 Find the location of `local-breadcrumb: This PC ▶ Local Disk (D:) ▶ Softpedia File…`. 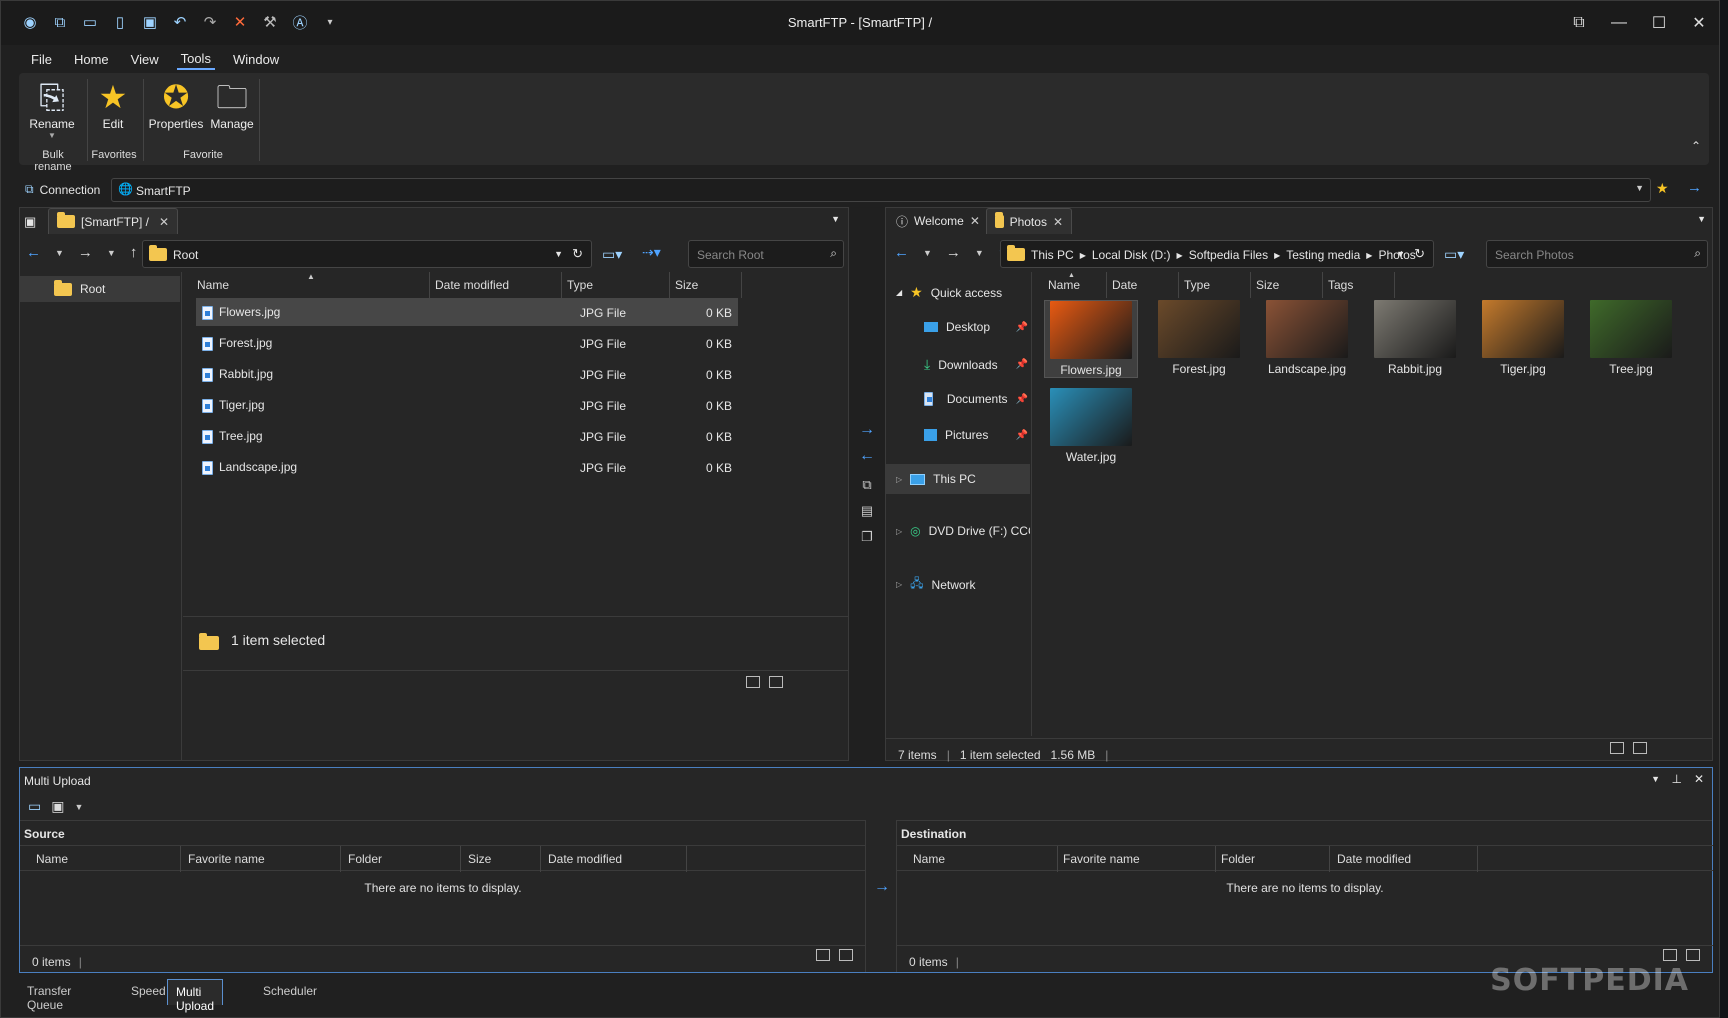

local-breadcrumb: This PC ▶ Local Disk (D:) ▶ Softpedia File… is located at coordinates (1217, 254).